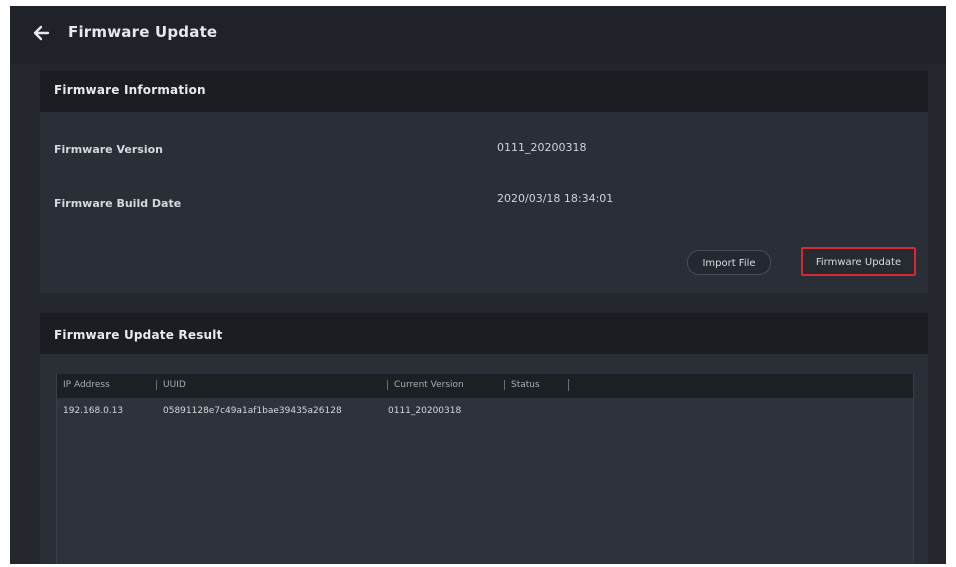 The image size is (956, 567). What do you see at coordinates (171, 385) in the screenshot?
I see `column-header-uuid: UUID` at bounding box center [171, 385].